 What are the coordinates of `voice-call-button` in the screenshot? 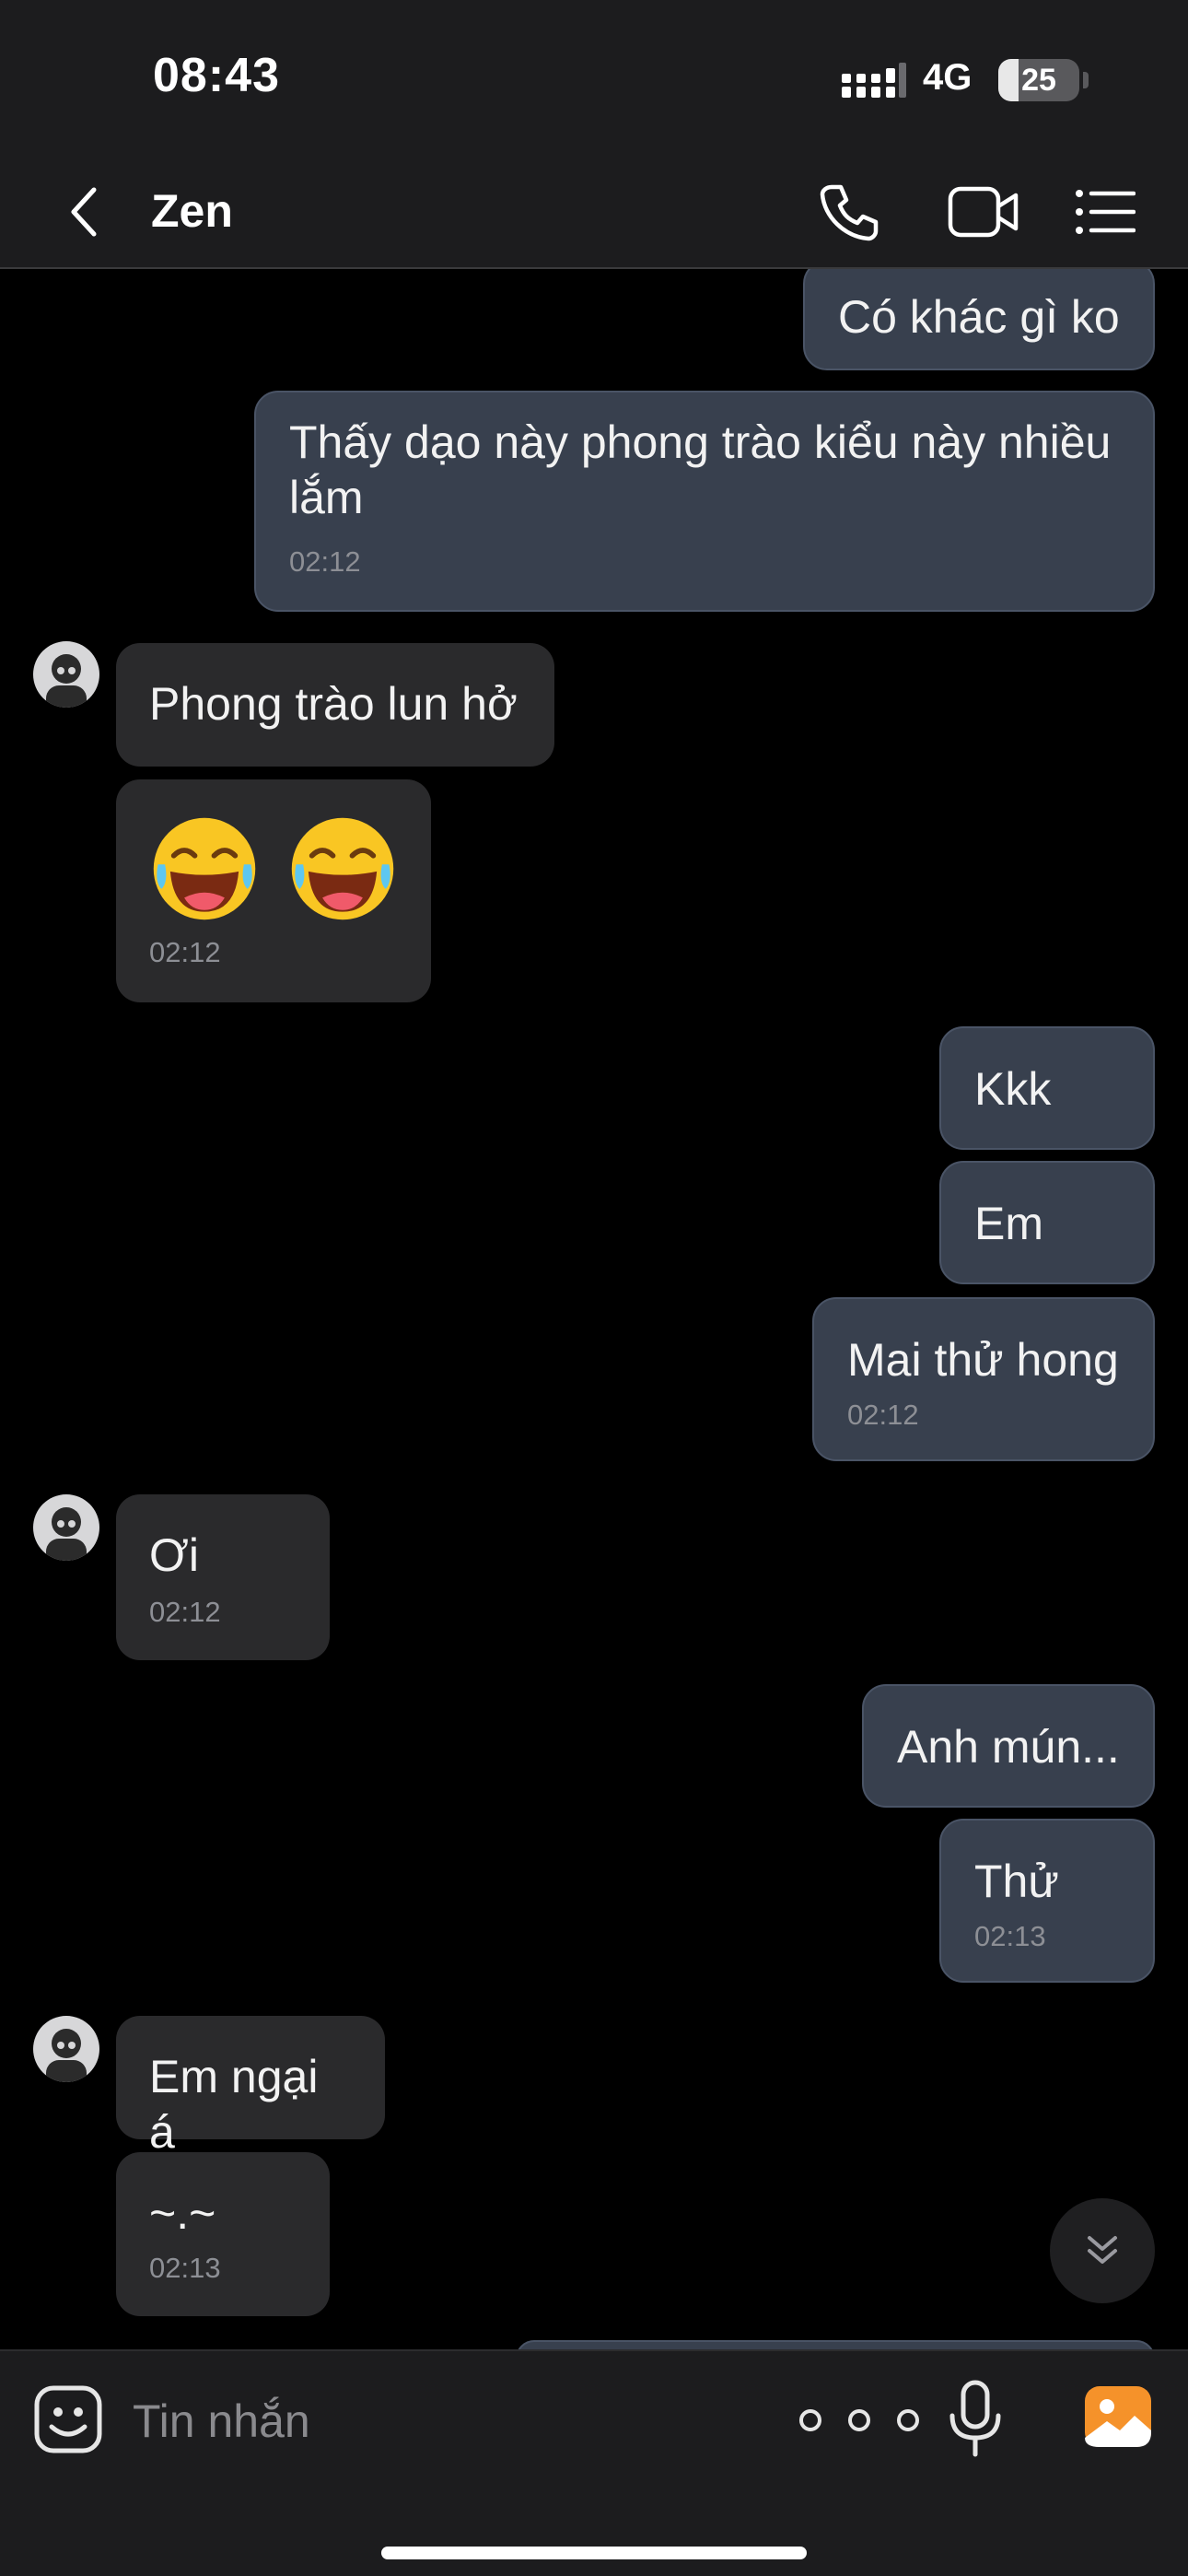 It's located at (849, 212).